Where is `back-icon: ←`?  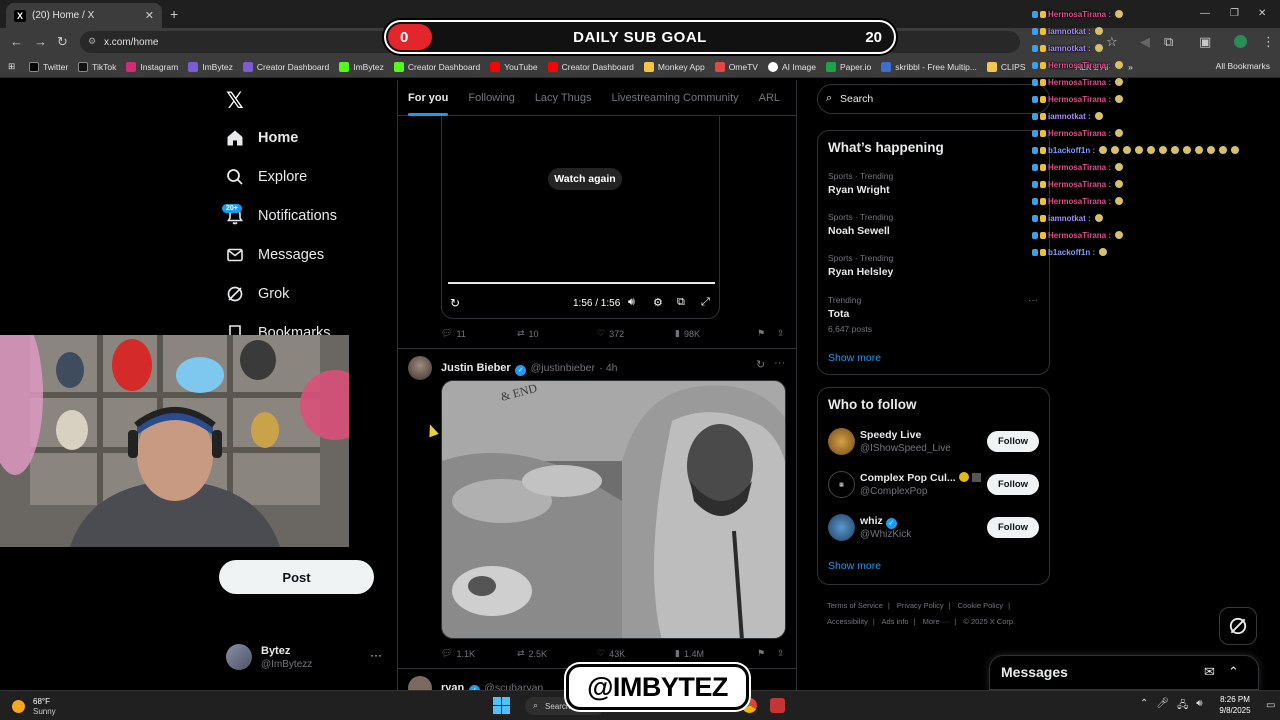 back-icon: ← is located at coordinates (16, 41).